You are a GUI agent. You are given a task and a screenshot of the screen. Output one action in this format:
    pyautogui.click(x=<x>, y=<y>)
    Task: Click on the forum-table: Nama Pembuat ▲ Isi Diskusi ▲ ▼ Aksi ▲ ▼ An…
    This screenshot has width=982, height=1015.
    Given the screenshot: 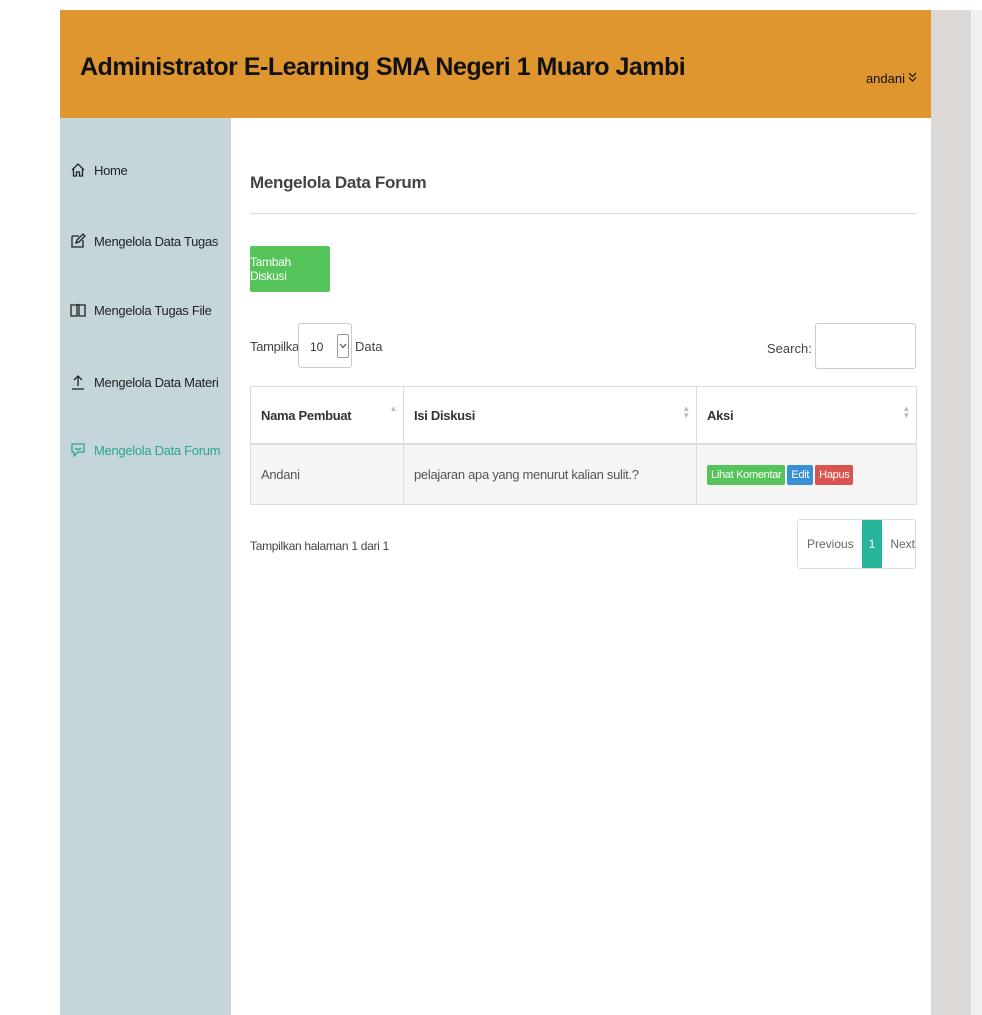 What is the action you would take?
    pyautogui.click(x=583, y=445)
    